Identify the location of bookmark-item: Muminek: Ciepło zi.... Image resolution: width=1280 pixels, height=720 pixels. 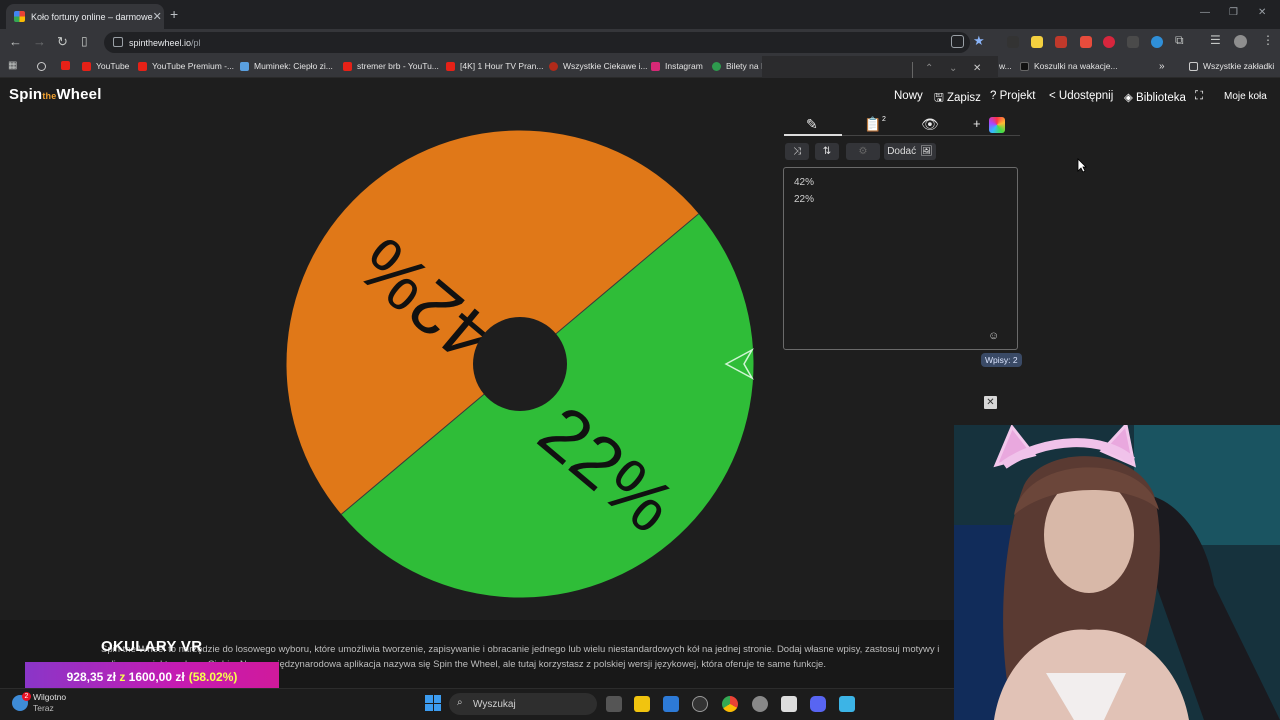
(286, 66).